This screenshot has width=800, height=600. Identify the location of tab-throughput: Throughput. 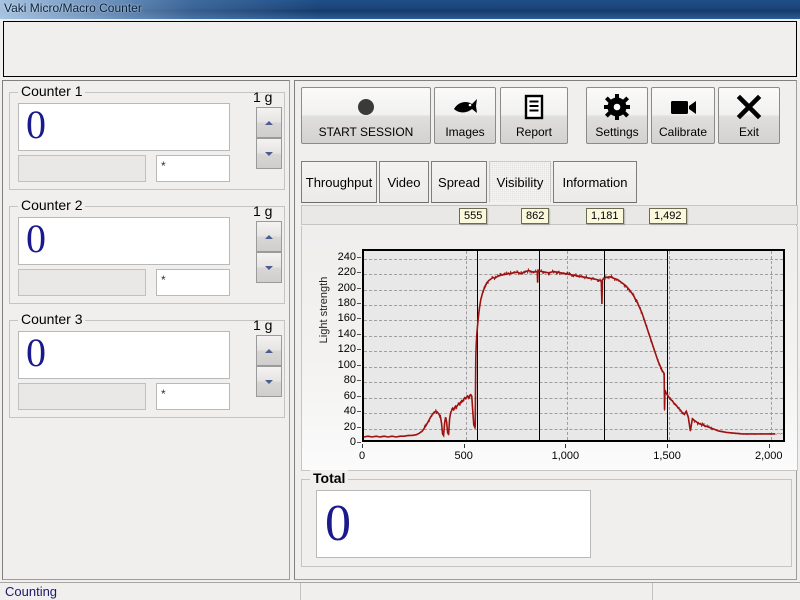
(339, 182).